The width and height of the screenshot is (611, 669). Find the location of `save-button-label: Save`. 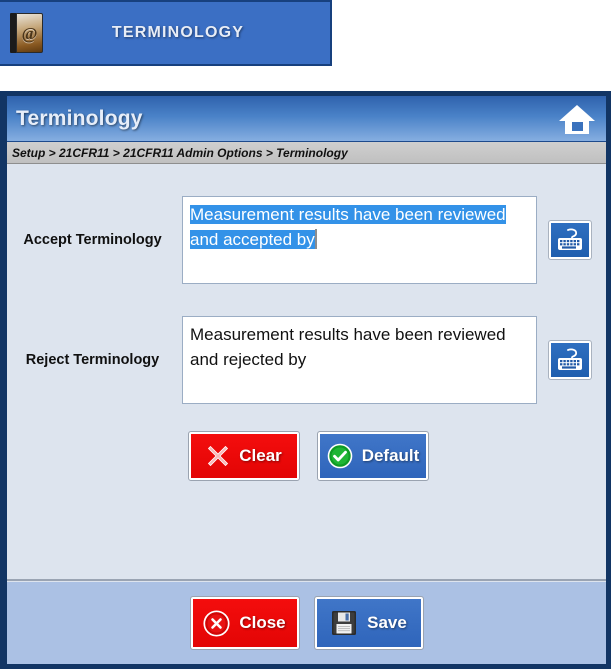

save-button-label: Save is located at coordinates (387, 622).